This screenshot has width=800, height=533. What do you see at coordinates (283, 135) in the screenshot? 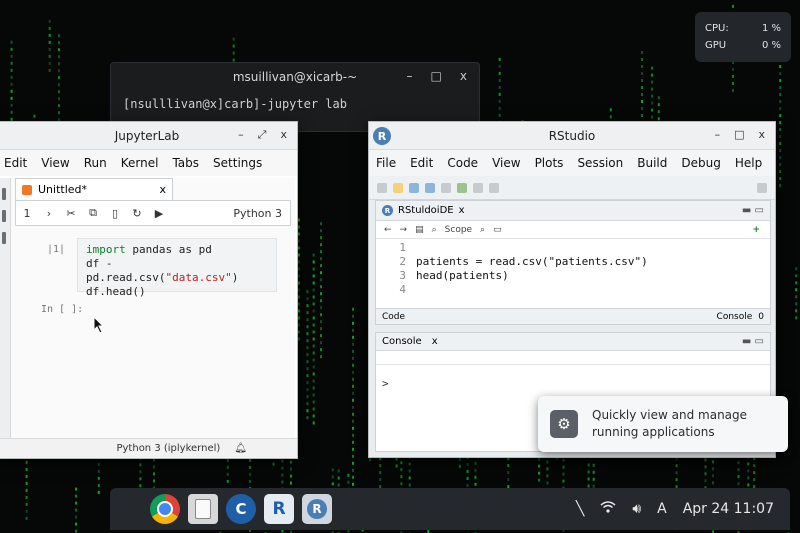
I see `jupyter-close-button: x` at bounding box center [283, 135].